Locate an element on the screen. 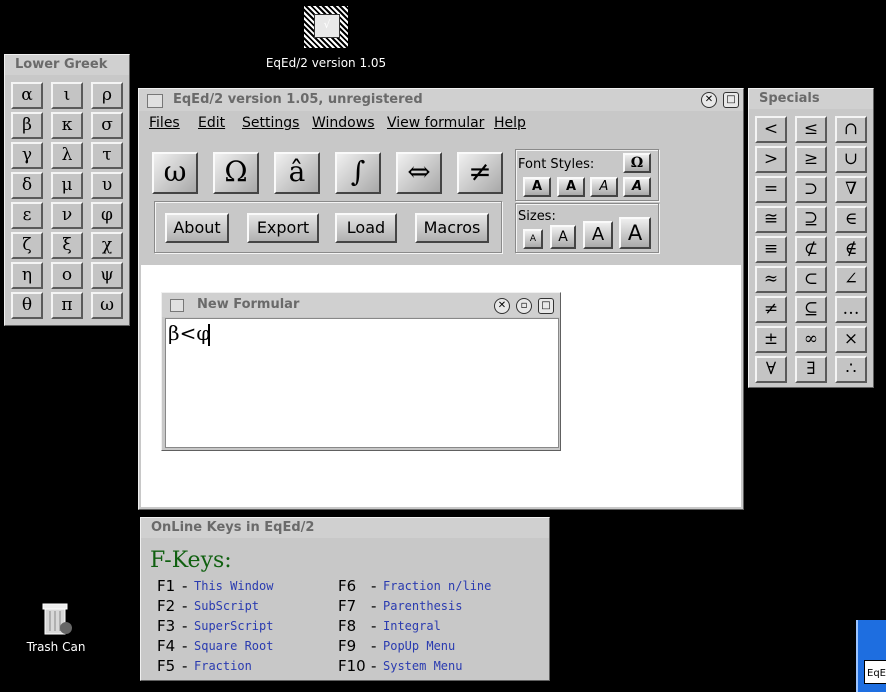  size-tiny-button: A is located at coordinates (533, 239).